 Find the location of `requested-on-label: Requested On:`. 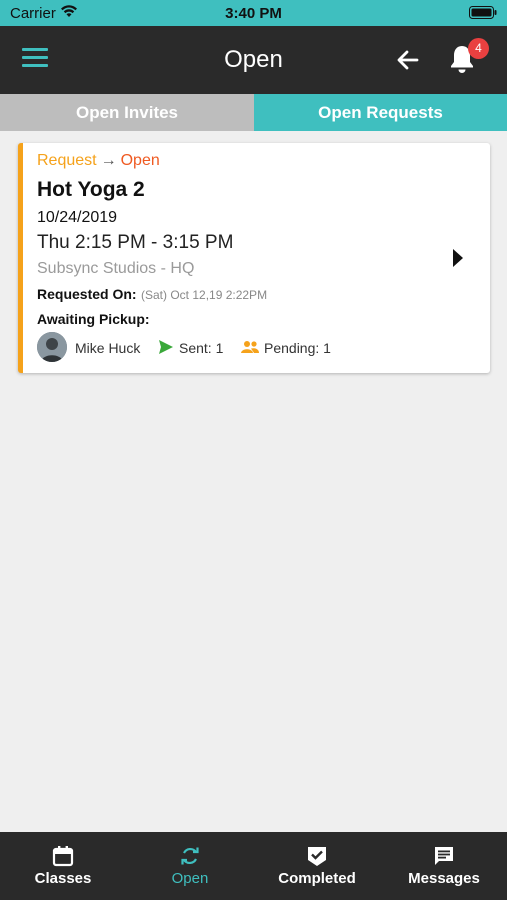

requested-on-label: Requested On: is located at coordinates (87, 294).